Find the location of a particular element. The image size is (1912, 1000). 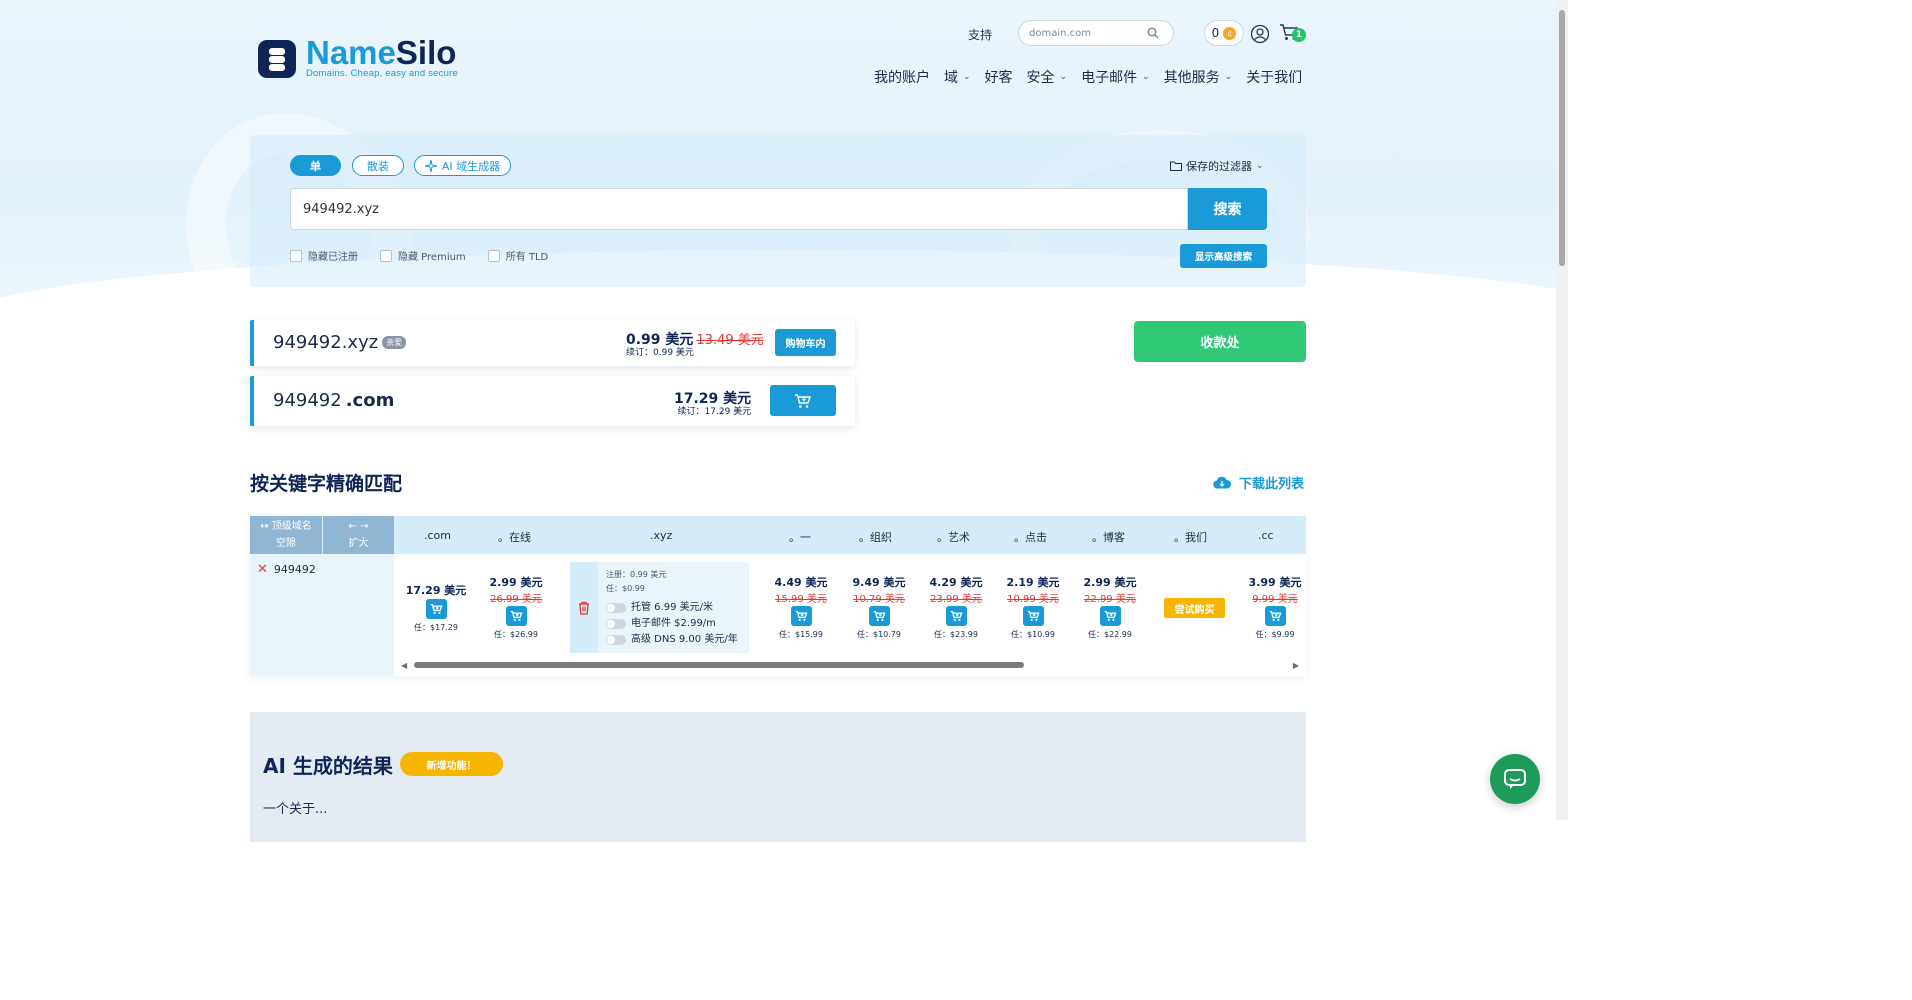

header-search-input is located at coordinates (1088, 33).